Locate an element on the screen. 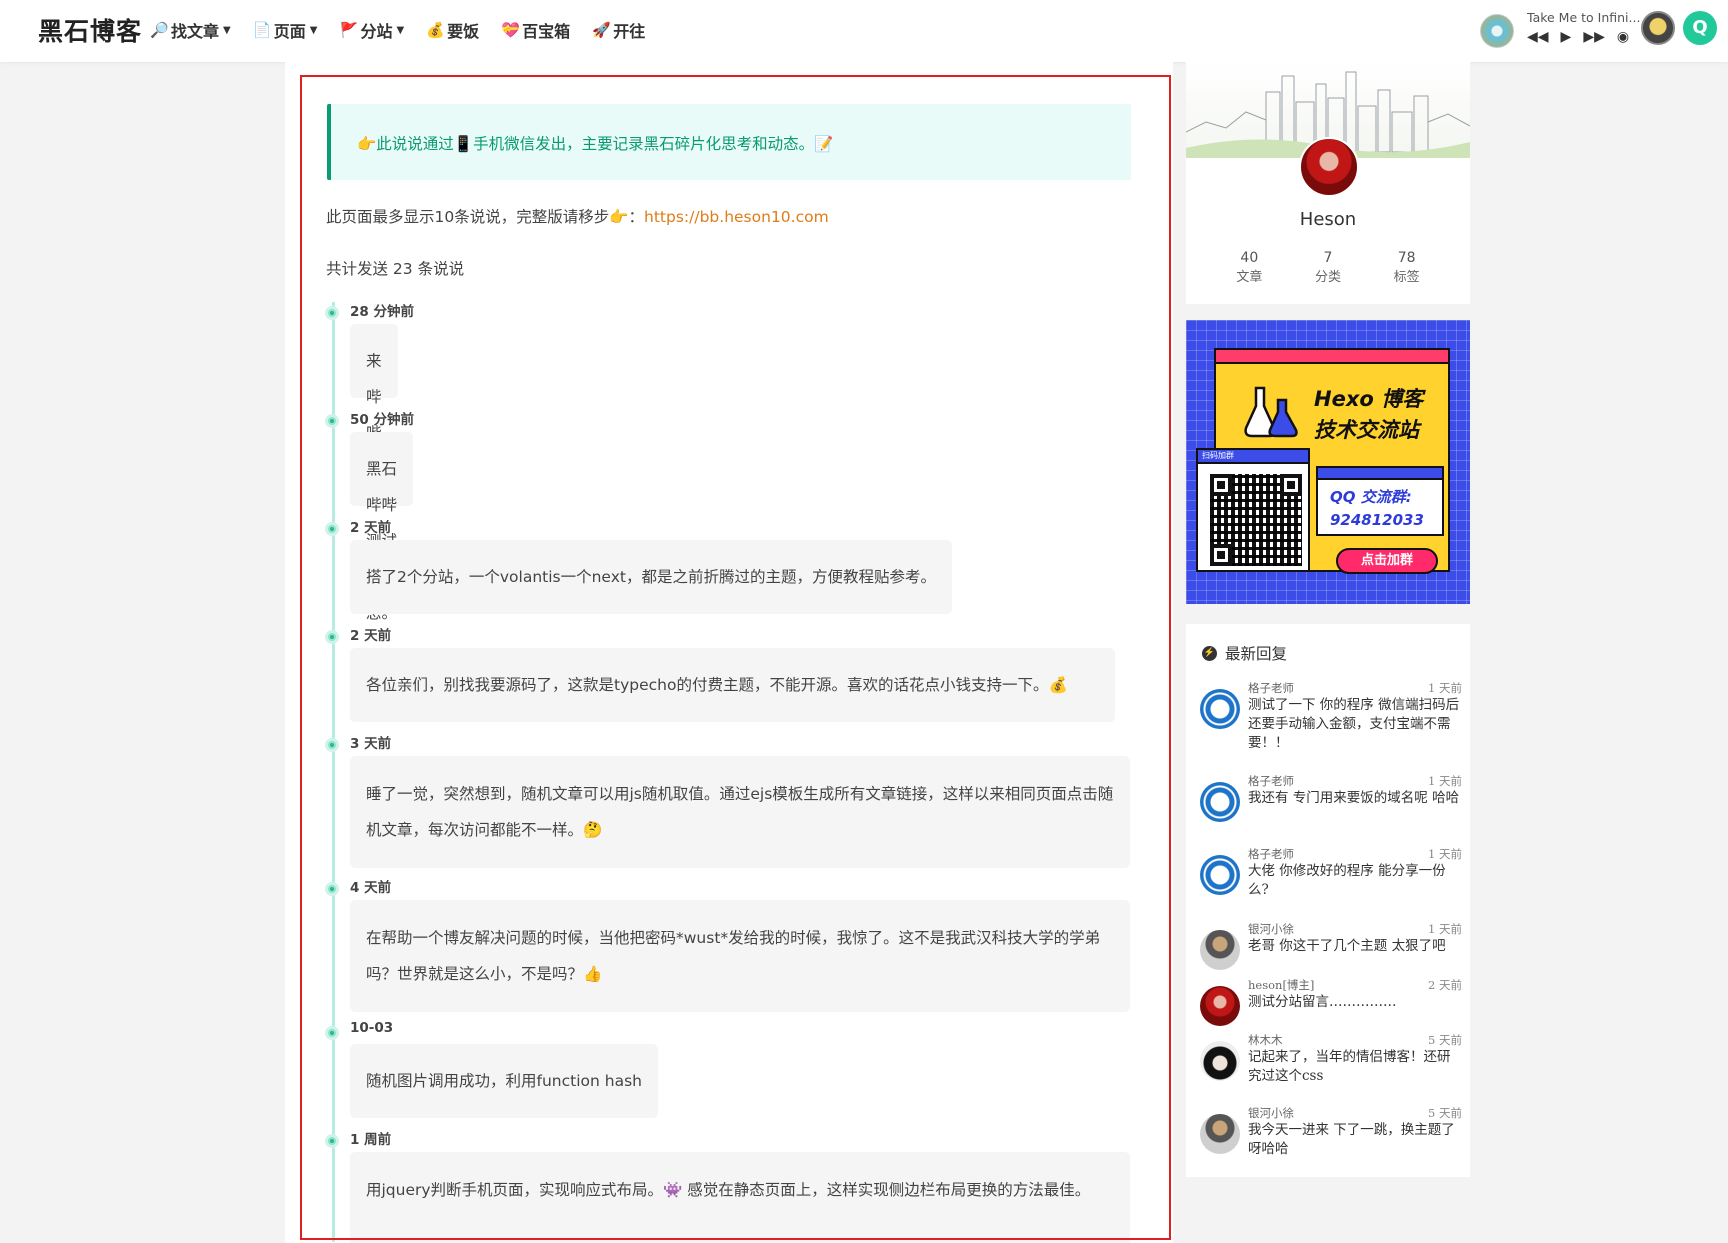  qr-window-title: 扫码加群 is located at coordinates (1253, 457).